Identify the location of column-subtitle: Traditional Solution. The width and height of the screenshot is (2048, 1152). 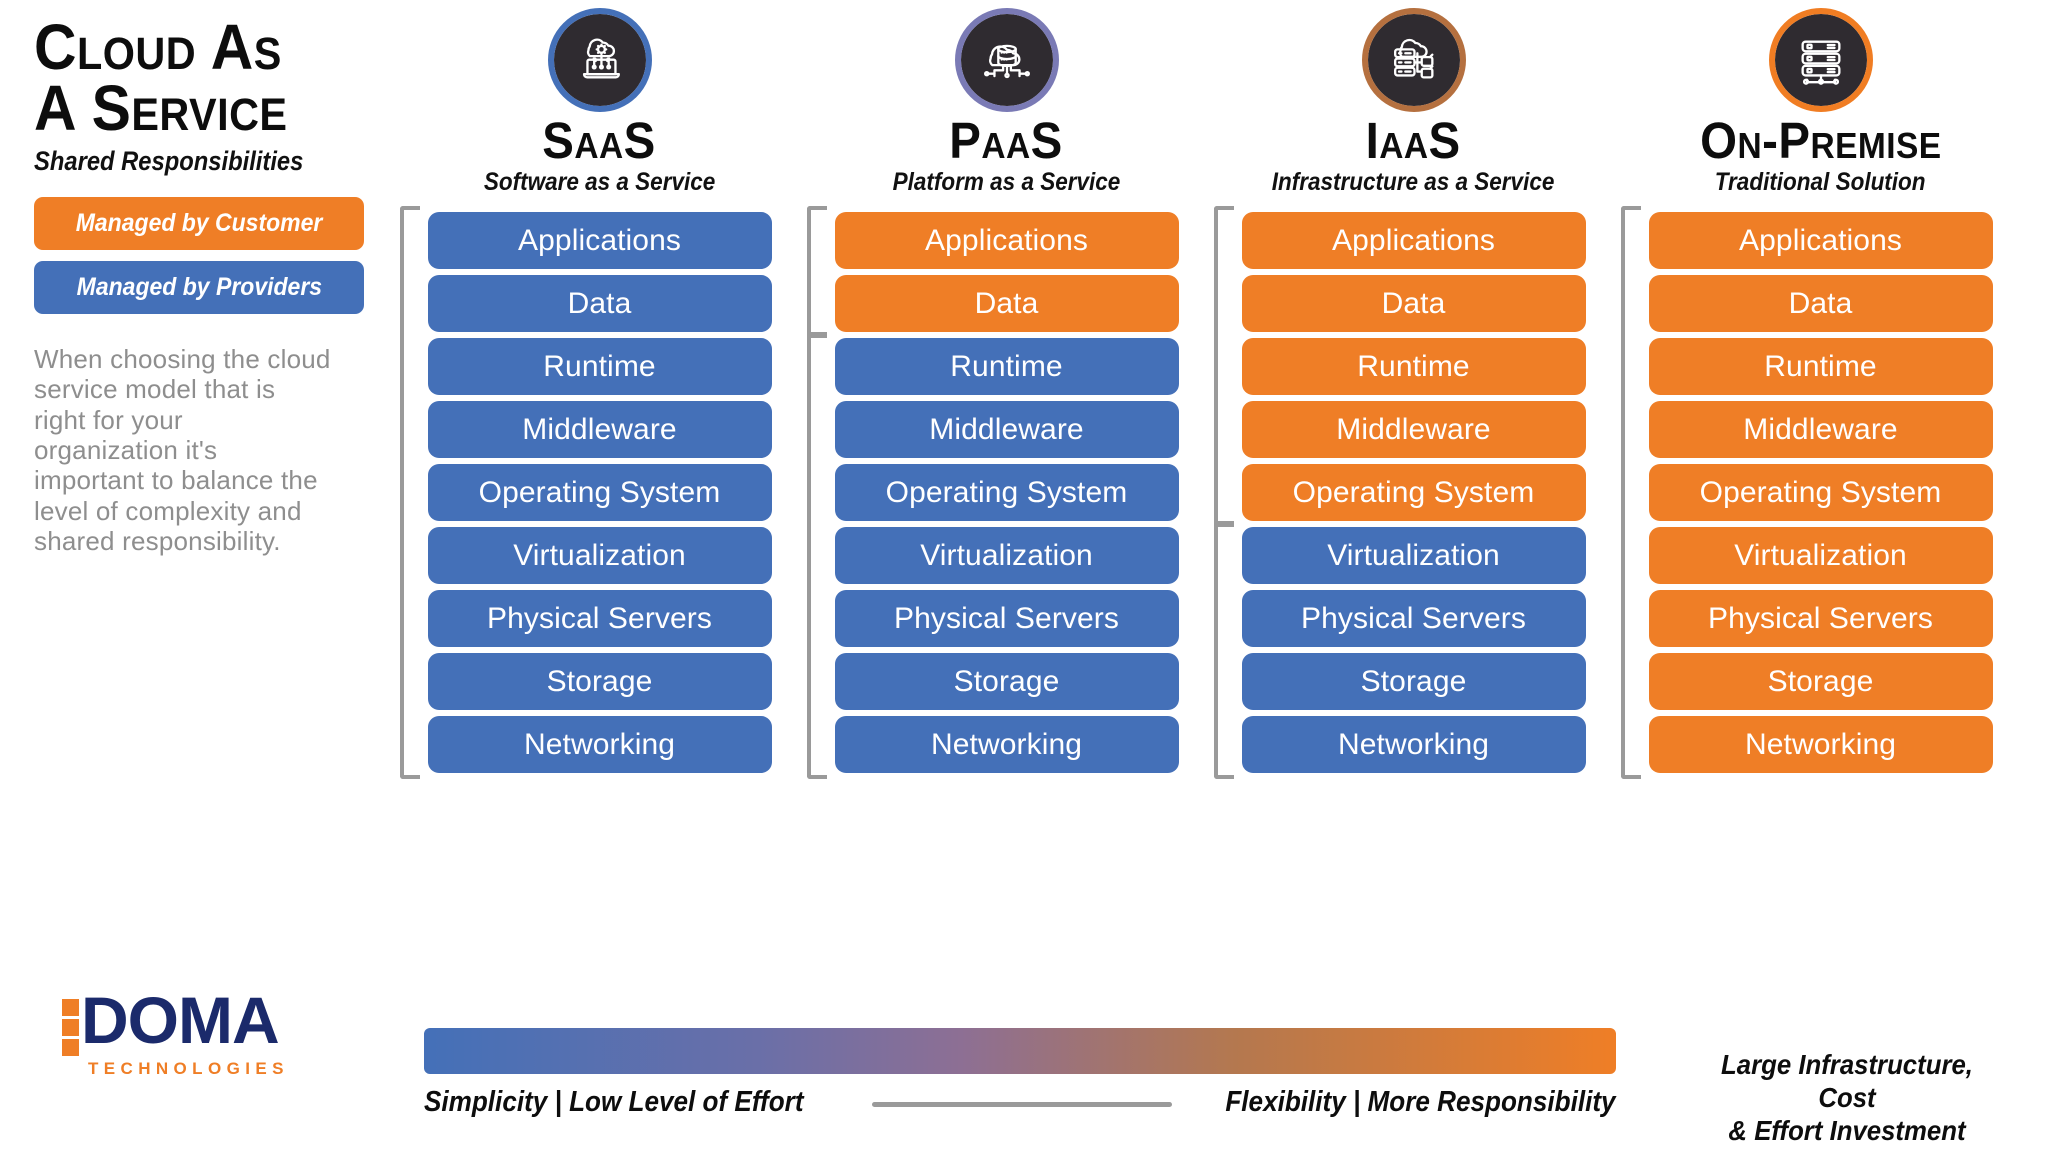
(1820, 182).